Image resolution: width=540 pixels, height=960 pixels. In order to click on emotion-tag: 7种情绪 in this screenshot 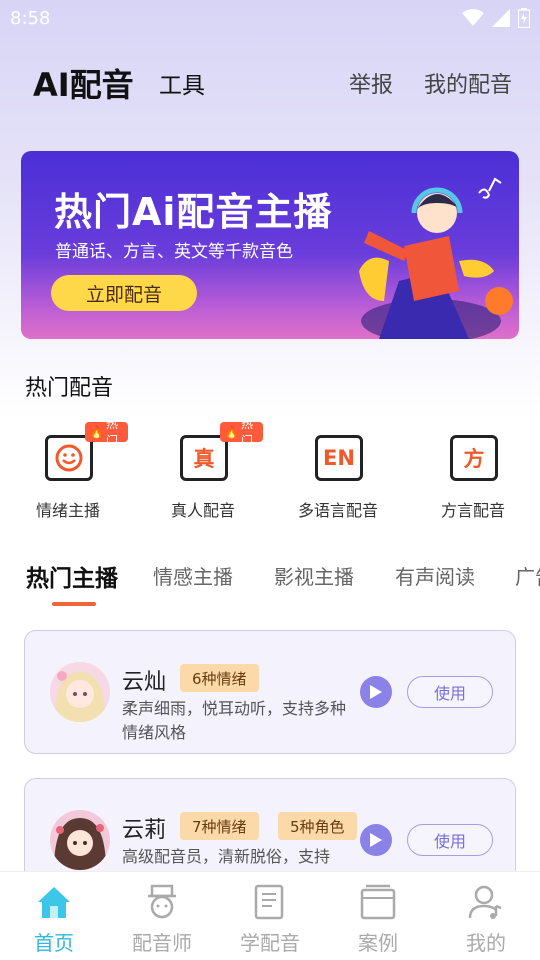, I will do `click(219, 826)`.